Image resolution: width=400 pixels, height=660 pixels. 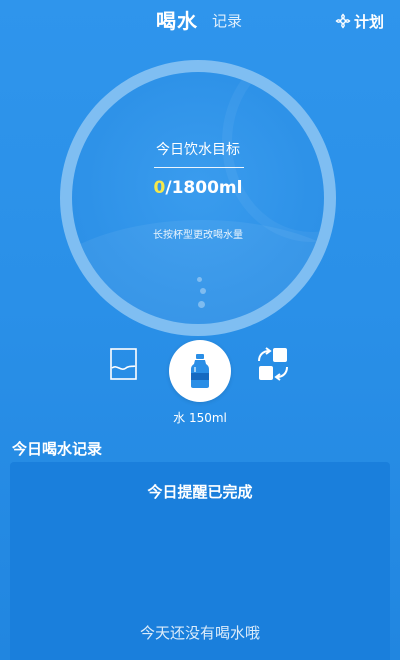 I want to click on swap-button, so click(x=273, y=364).